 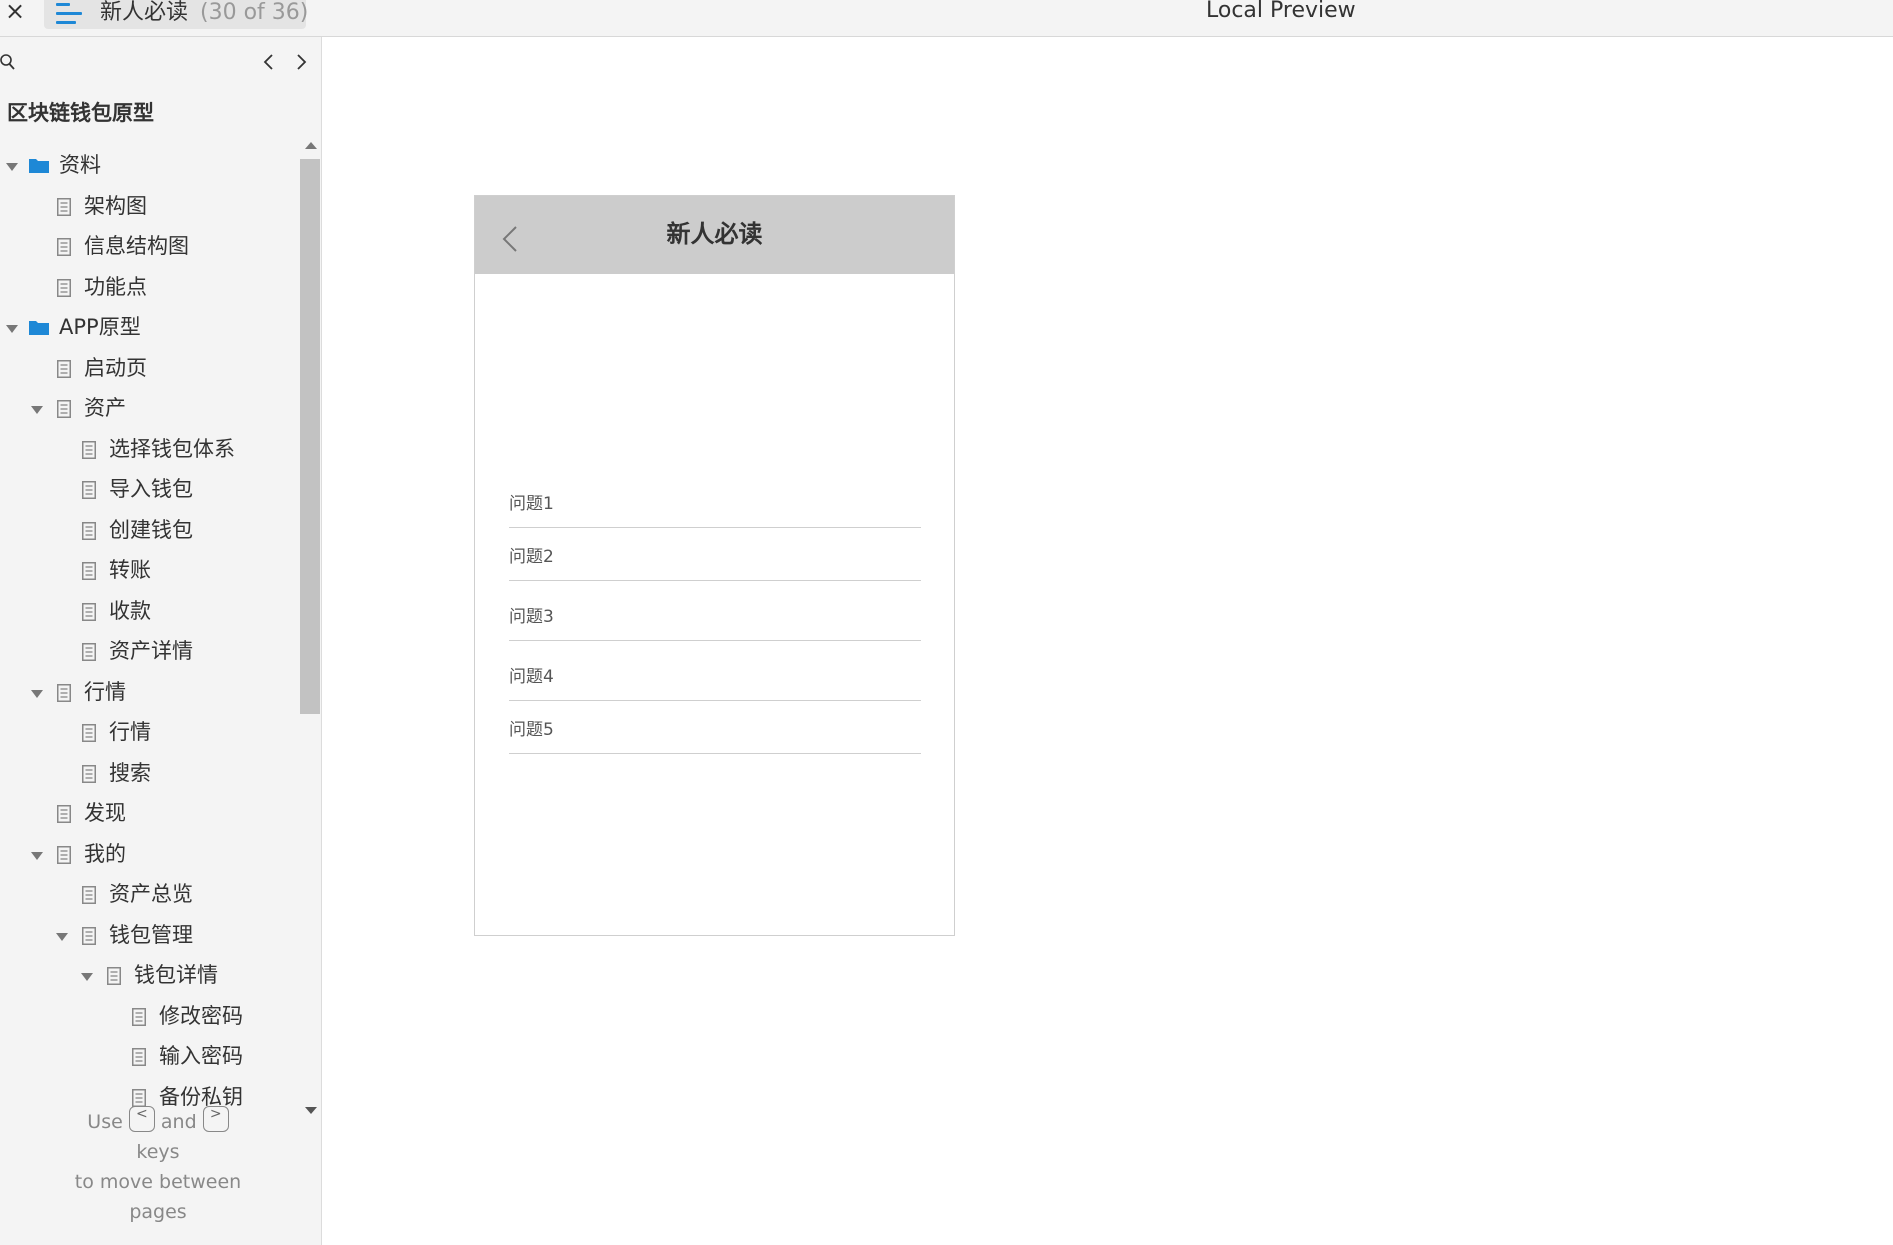 I want to click on tree-item: 导入钱包, so click(x=150, y=491).